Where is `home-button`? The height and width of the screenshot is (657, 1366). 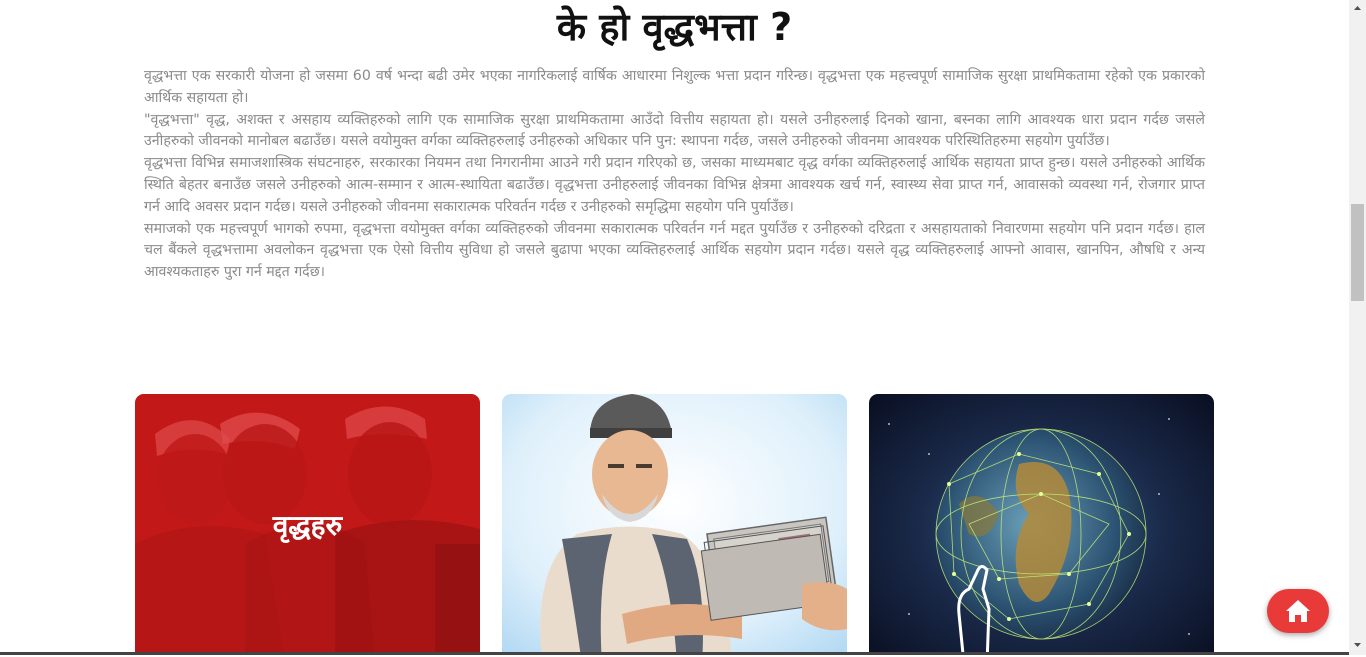 home-button is located at coordinates (1298, 611).